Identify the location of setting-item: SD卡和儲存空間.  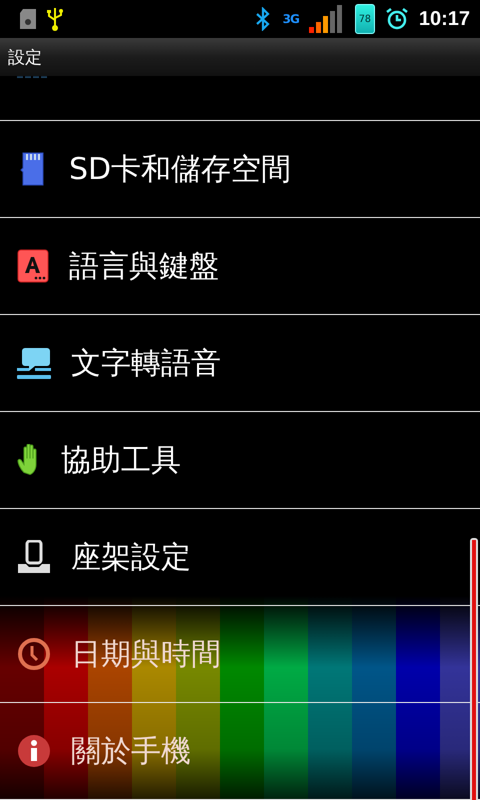
(180, 169).